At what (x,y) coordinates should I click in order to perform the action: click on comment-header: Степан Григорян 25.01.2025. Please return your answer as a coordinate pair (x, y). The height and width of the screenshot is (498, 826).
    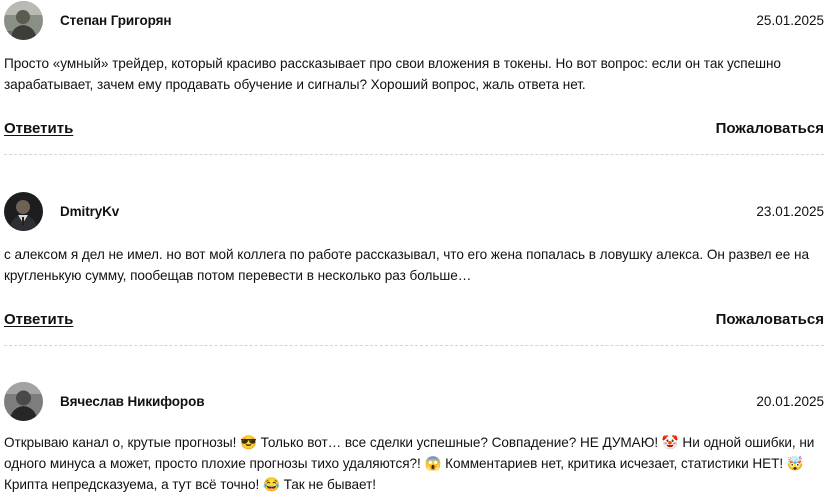
    Looking at the image, I should click on (413, 21).